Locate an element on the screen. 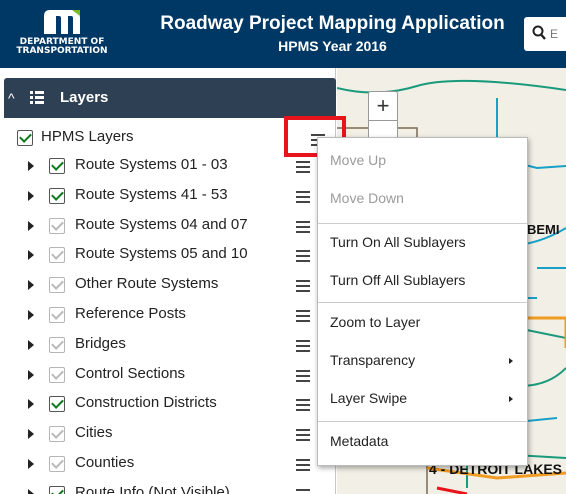 The height and width of the screenshot is (494, 566). layers-panel-header: ^ Layers is located at coordinates (170, 98).